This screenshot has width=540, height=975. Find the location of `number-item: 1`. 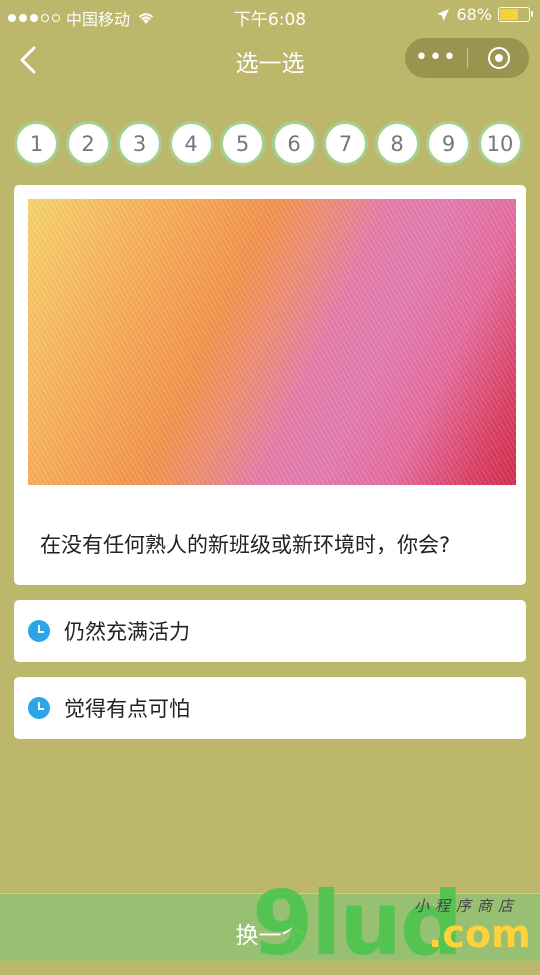

number-item: 1 is located at coordinates (36, 143).